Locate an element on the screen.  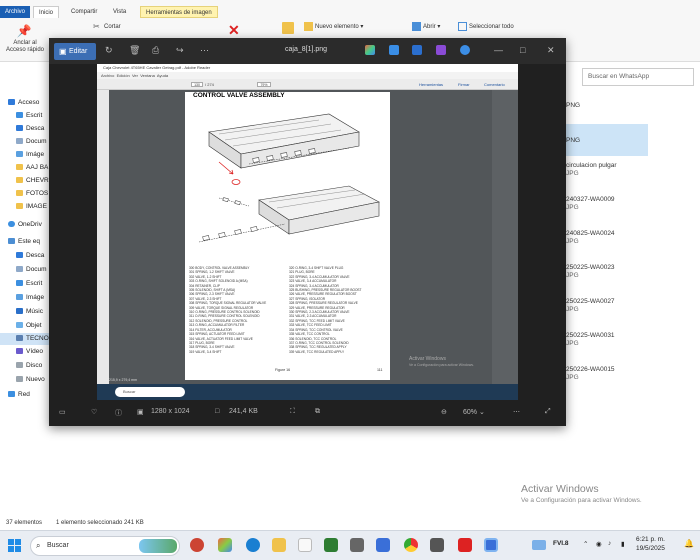
menu-item: Ayuda is located at coordinates (162, 75).